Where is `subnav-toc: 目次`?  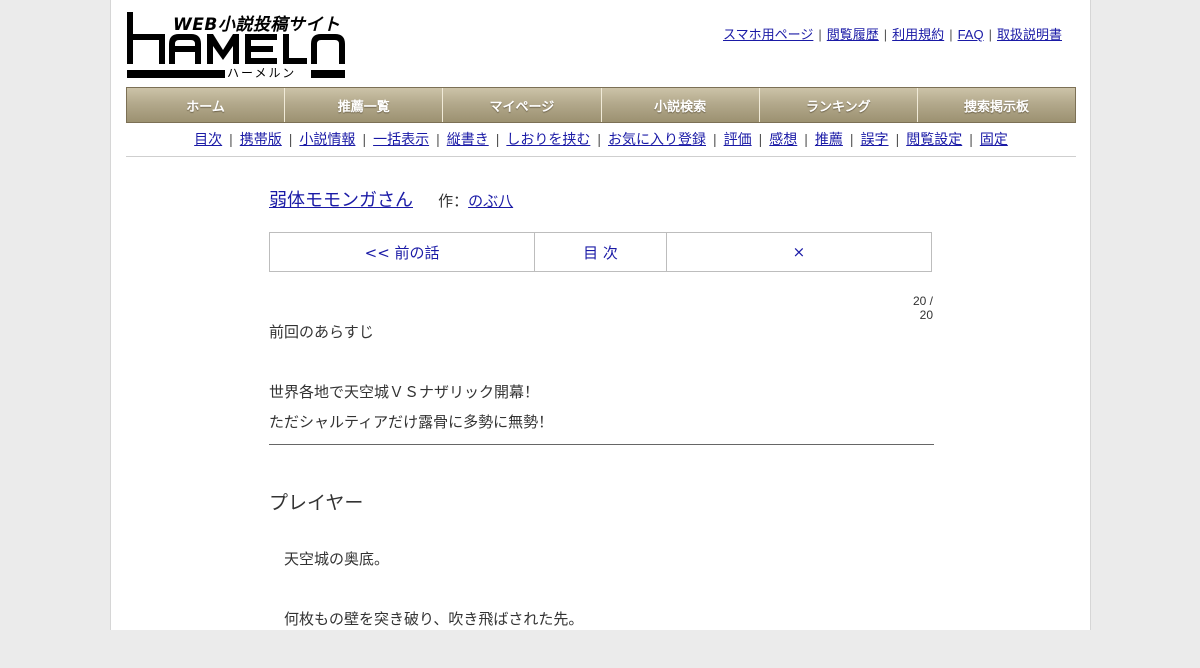
subnav-toc: 目次 is located at coordinates (208, 139).